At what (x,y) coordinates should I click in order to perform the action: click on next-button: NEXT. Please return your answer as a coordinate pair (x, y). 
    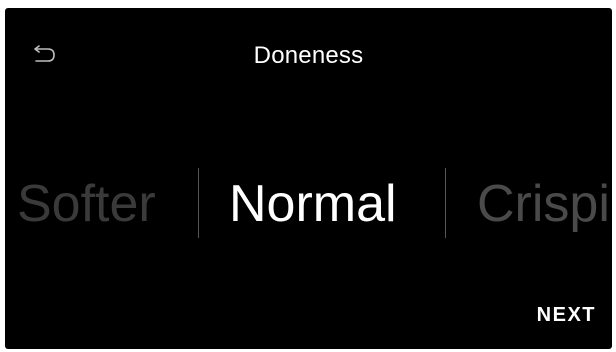
    Looking at the image, I should click on (566, 315).